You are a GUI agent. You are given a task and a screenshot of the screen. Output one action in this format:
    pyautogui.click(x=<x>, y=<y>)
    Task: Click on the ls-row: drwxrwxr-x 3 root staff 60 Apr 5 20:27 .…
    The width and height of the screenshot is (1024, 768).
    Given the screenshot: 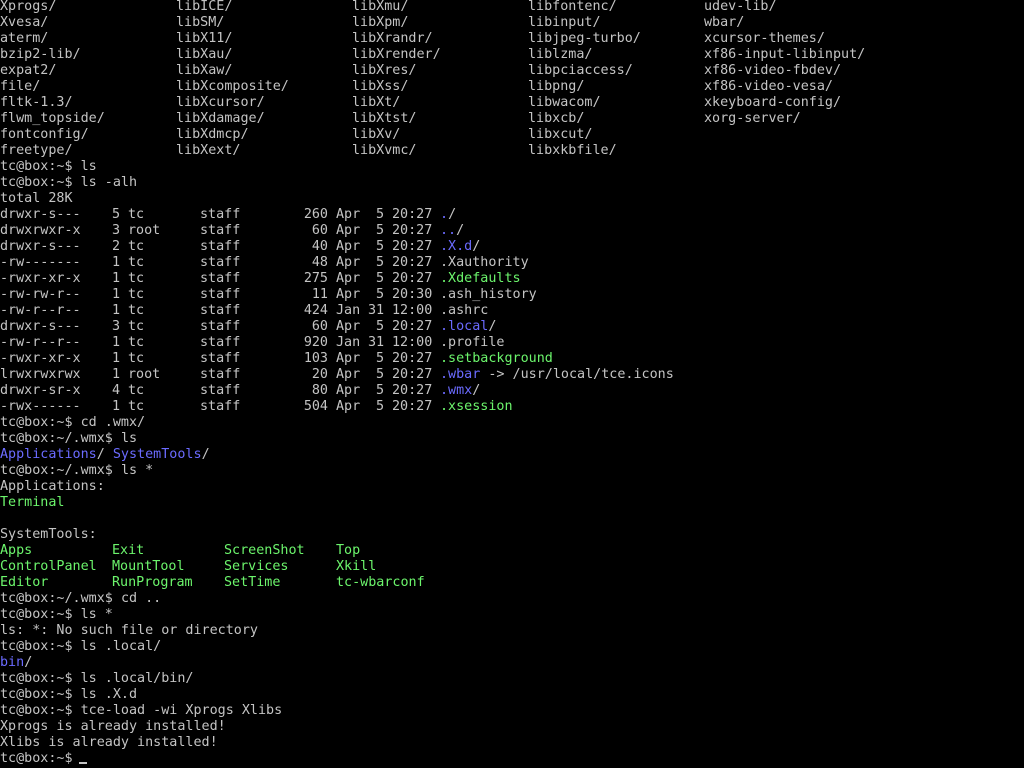 What is the action you would take?
    pyautogui.click(x=512, y=231)
    